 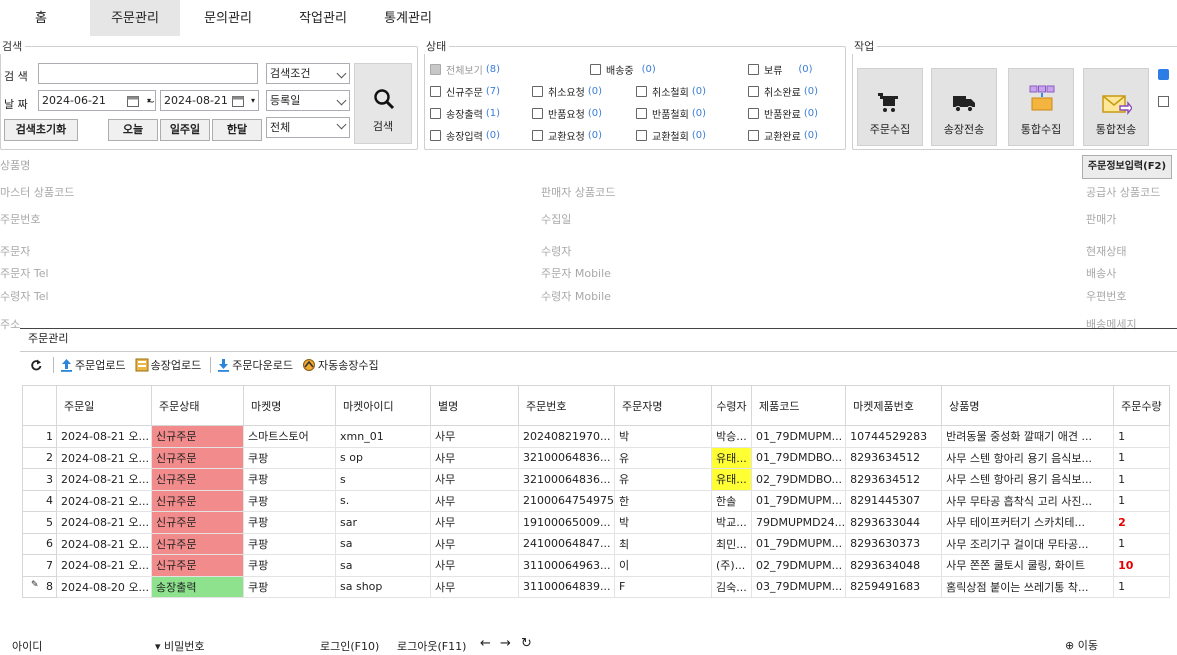 I want to click on column-header-product-name: 상품명, so click(x=1028, y=405).